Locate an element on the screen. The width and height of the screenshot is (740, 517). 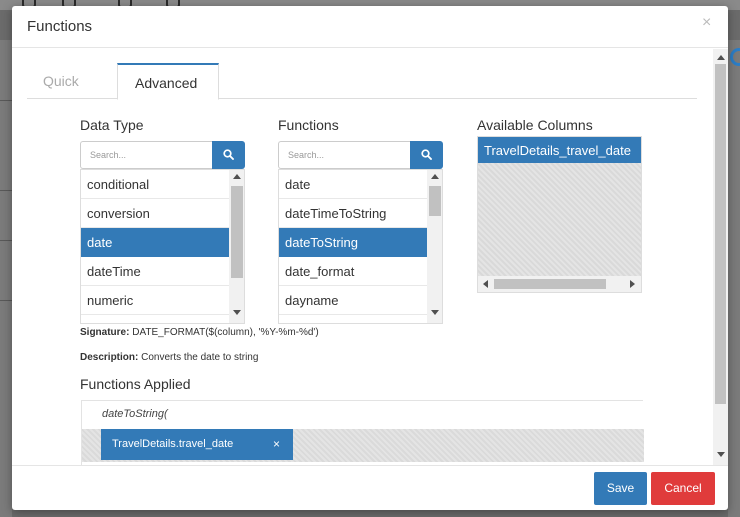
data-type-search-input is located at coordinates (146, 155).